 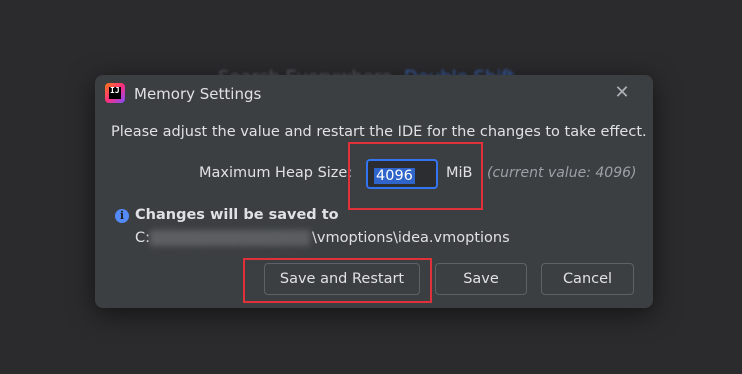 I want to click on info-icon: i, so click(x=122, y=216).